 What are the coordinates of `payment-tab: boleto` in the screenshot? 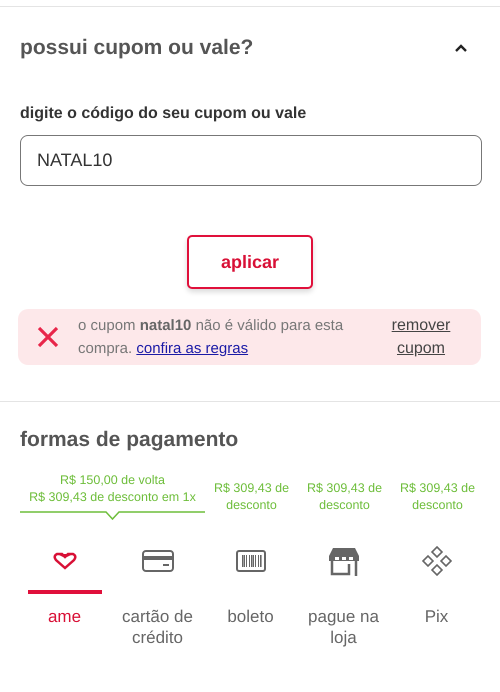 It's located at (250, 597).